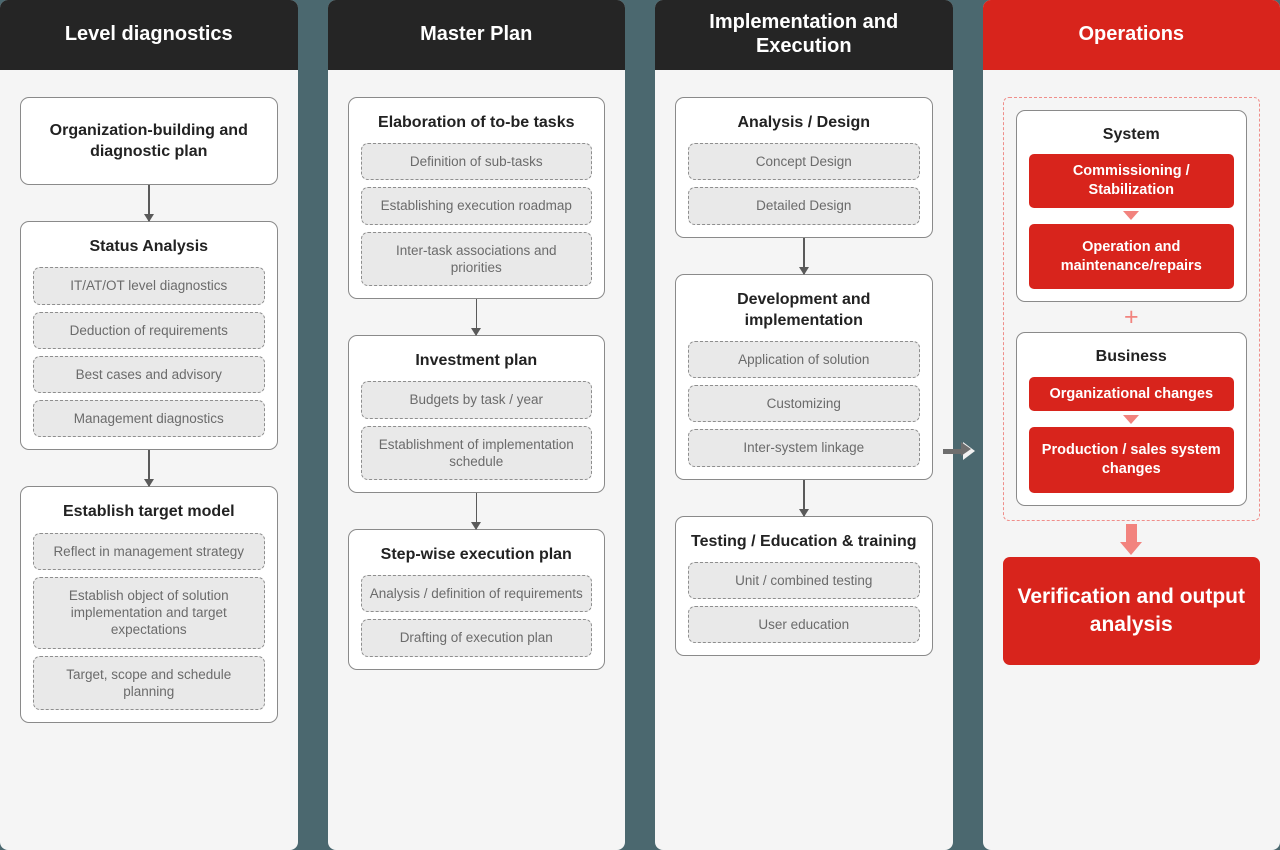  Describe the element at coordinates (804, 625) in the screenshot. I see `chip-item: User education` at that location.